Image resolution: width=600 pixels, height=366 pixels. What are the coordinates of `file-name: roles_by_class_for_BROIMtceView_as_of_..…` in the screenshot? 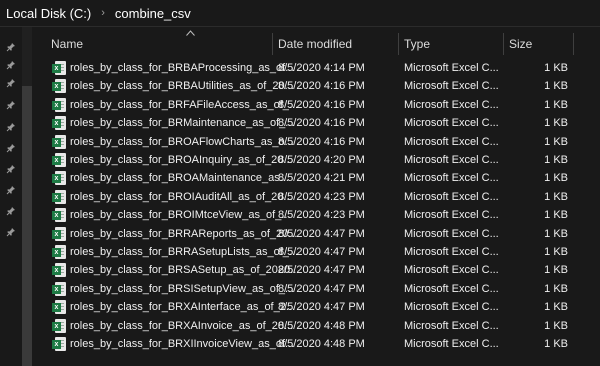 It's located at (185, 215).